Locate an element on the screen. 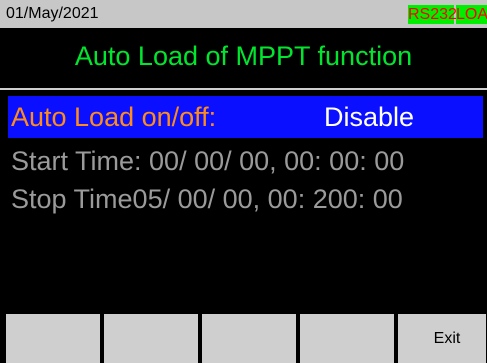 Image resolution: width=487 pixels, height=363 pixels. auto-load-label: Auto Load on/off: is located at coordinates (114, 117).